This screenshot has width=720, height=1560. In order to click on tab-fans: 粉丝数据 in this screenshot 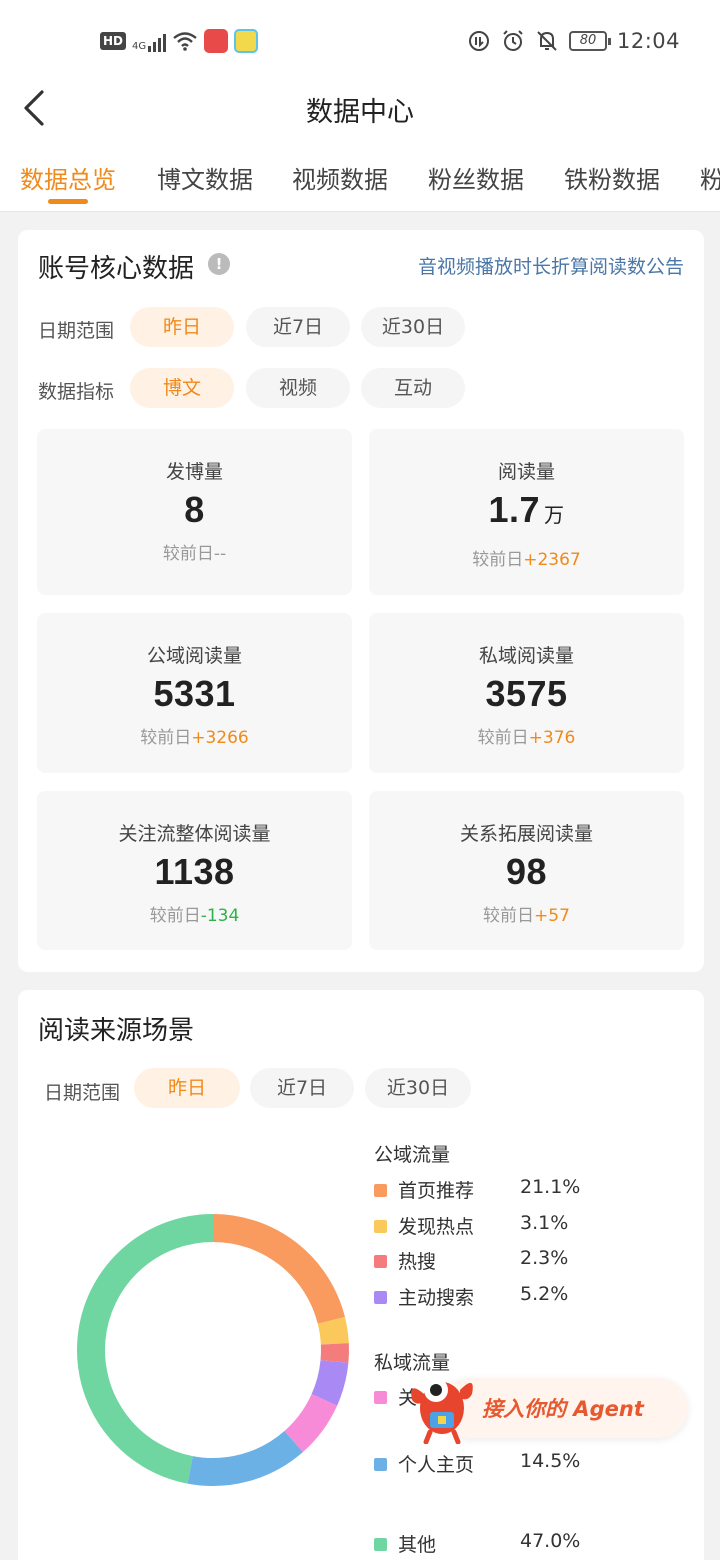, I will do `click(476, 177)`.